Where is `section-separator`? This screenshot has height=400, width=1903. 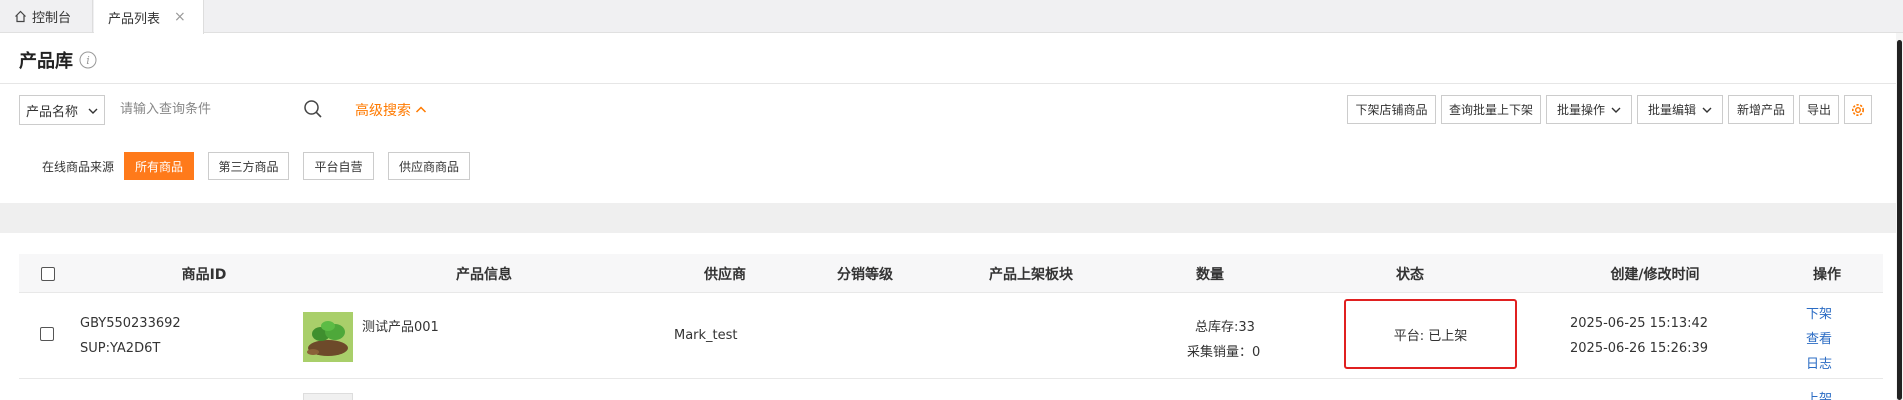
section-separator is located at coordinates (951, 218).